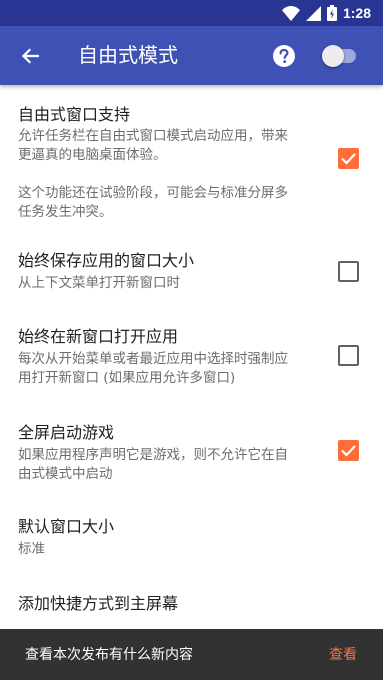  Describe the element at coordinates (106, 260) in the screenshot. I see `setting-title: 始终保存应用的窗口大小` at that location.